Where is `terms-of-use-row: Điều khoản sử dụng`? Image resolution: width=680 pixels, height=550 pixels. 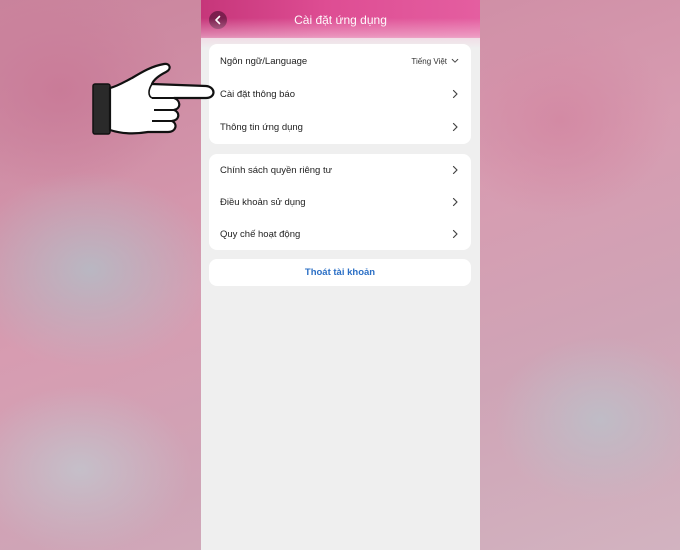 terms-of-use-row: Điều khoản sử dụng is located at coordinates (340, 202).